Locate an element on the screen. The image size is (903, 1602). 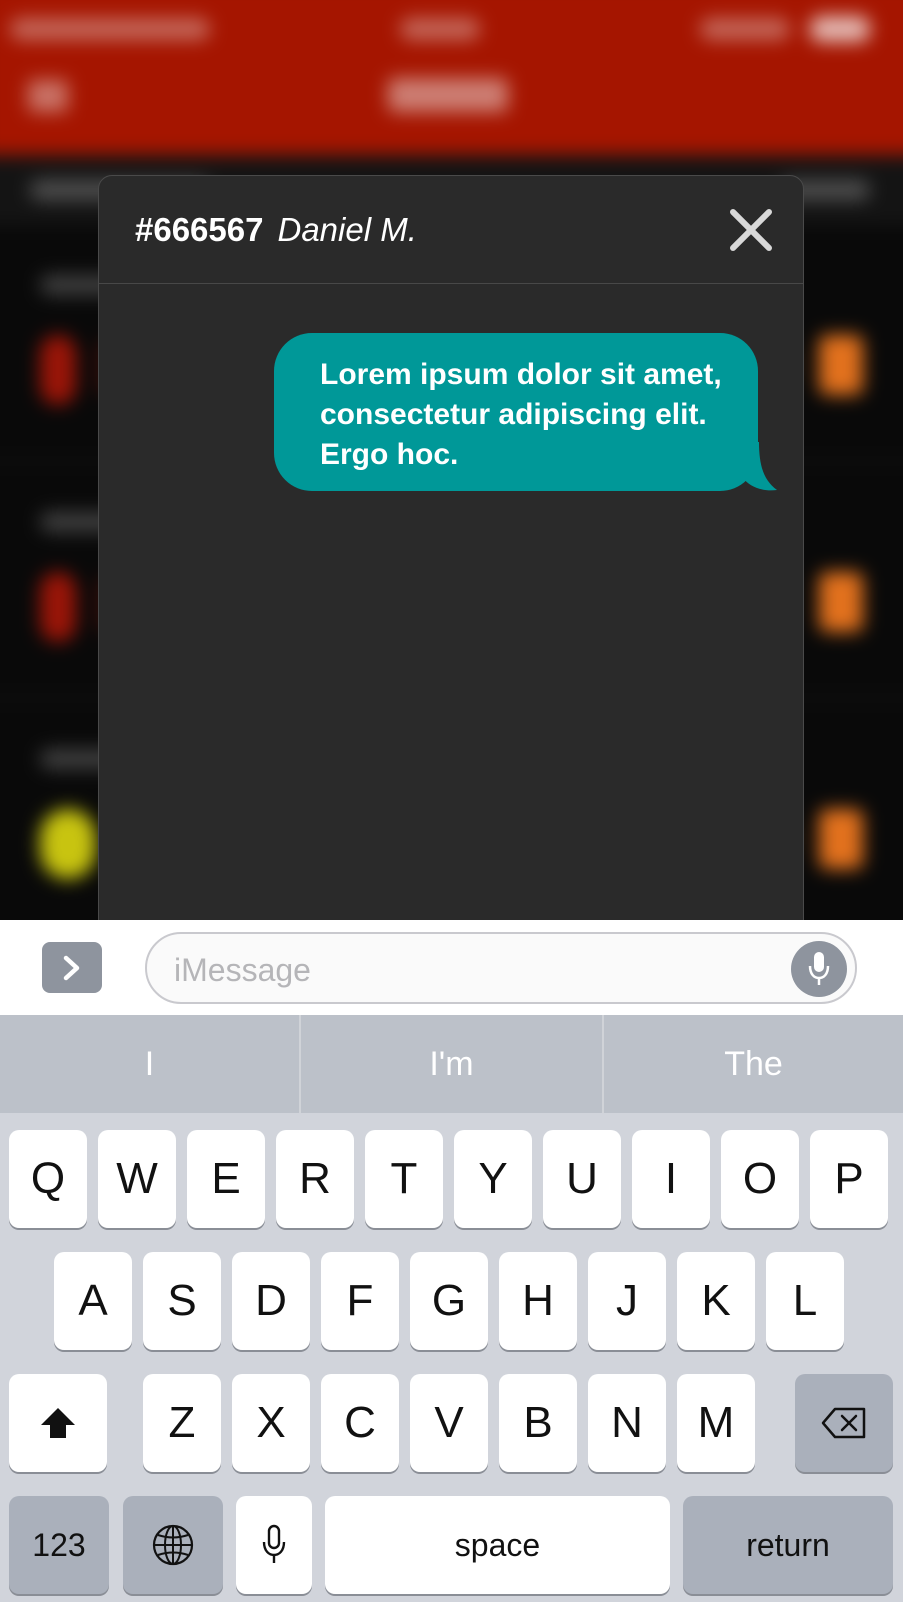
dictation-button is located at coordinates (819, 969).